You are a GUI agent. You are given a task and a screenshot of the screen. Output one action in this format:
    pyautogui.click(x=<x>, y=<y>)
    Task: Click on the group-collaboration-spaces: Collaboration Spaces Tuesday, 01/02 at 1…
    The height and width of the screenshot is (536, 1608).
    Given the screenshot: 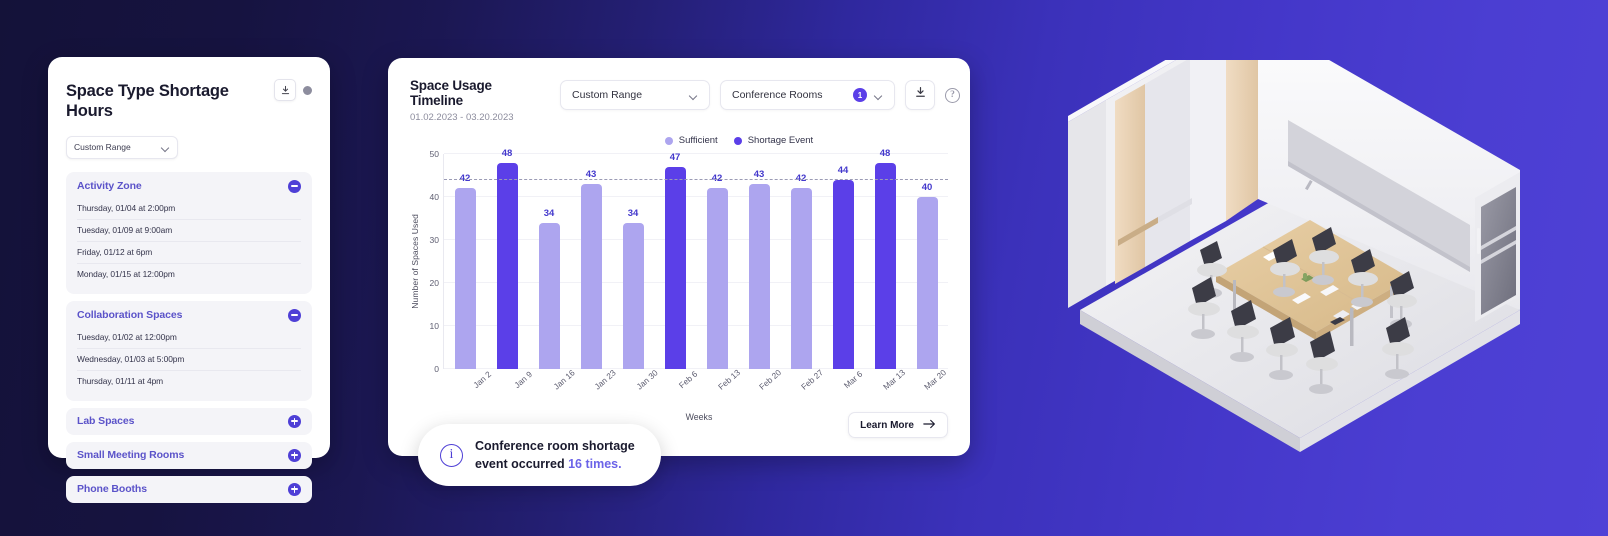 What is the action you would take?
    pyautogui.click(x=189, y=350)
    